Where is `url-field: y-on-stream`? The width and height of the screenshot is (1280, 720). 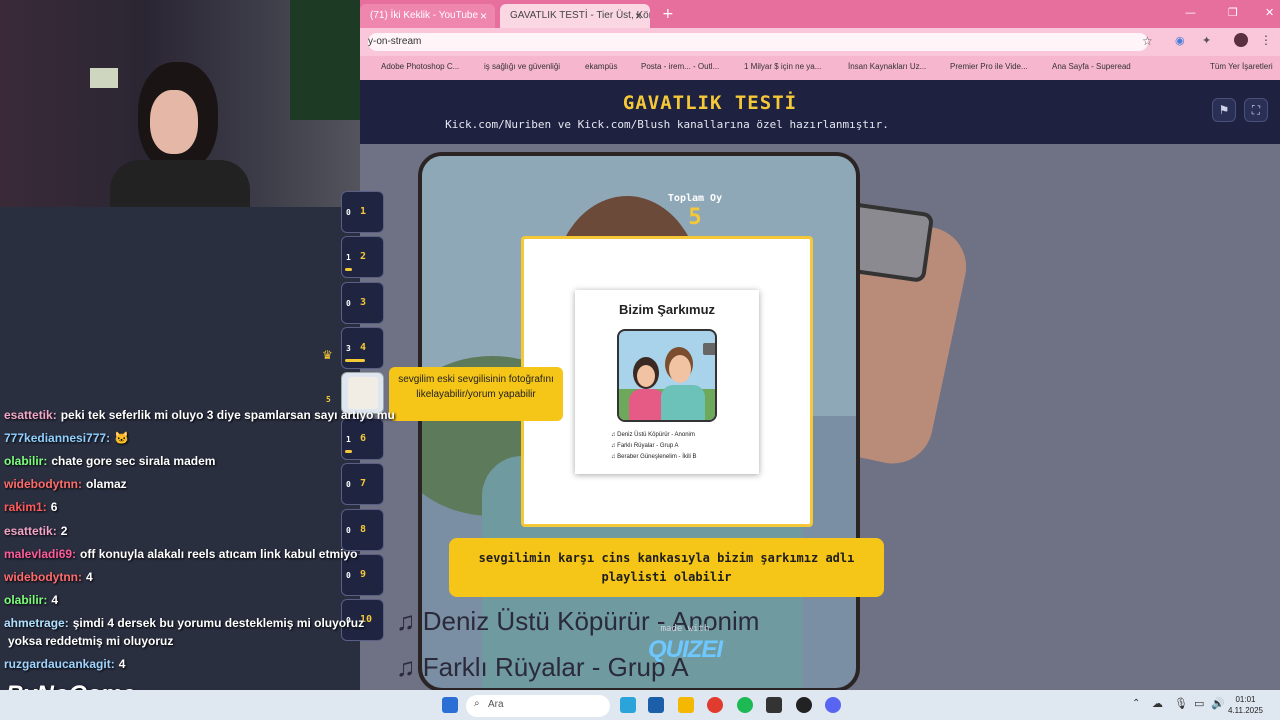 url-field: y-on-stream is located at coordinates (758, 42).